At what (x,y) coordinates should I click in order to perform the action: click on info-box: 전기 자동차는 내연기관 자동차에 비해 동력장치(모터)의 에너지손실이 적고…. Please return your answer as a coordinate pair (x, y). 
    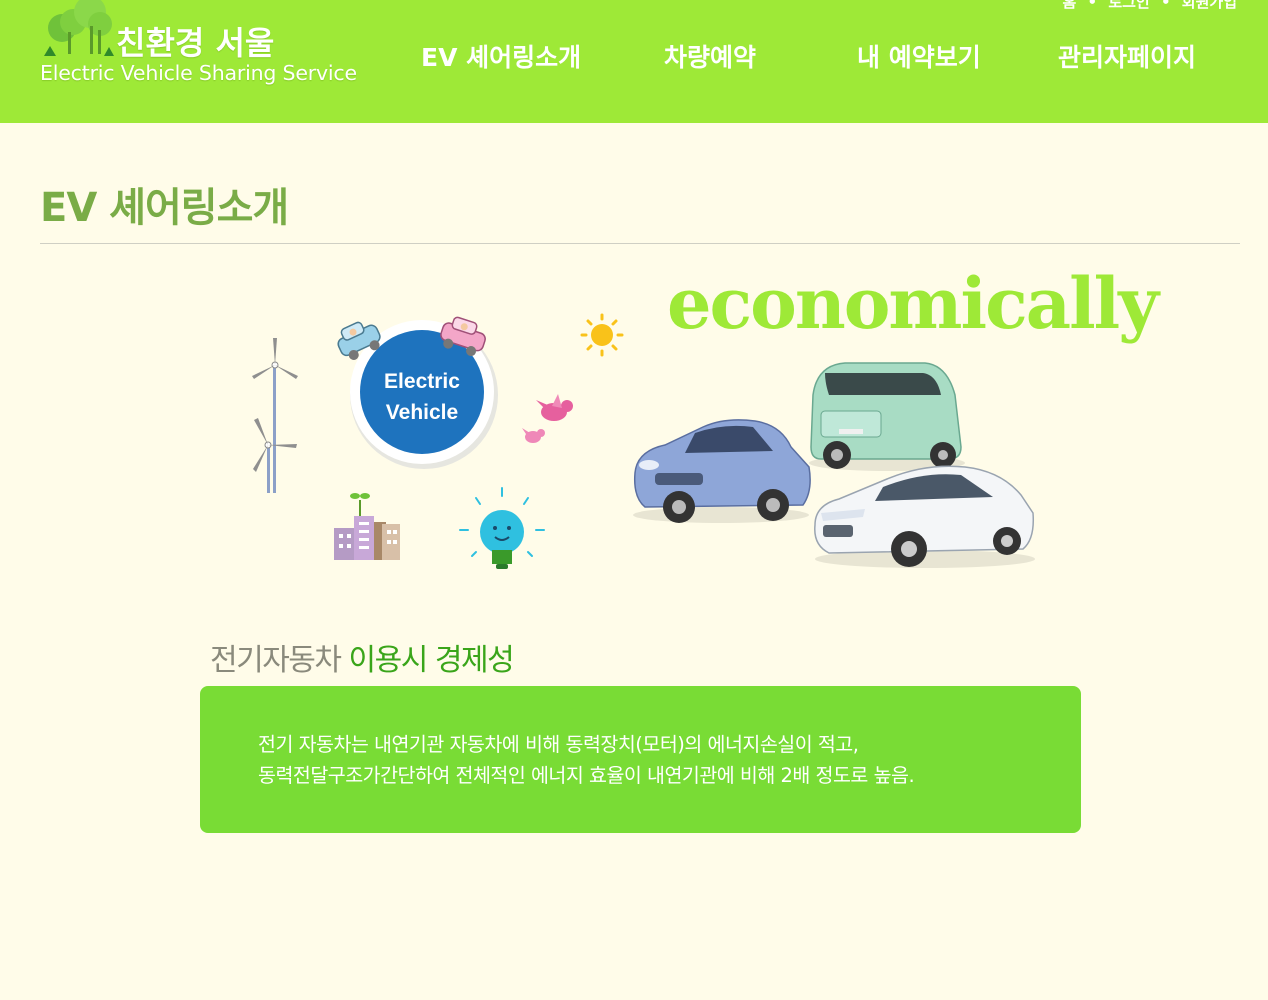
    Looking at the image, I should click on (640, 759).